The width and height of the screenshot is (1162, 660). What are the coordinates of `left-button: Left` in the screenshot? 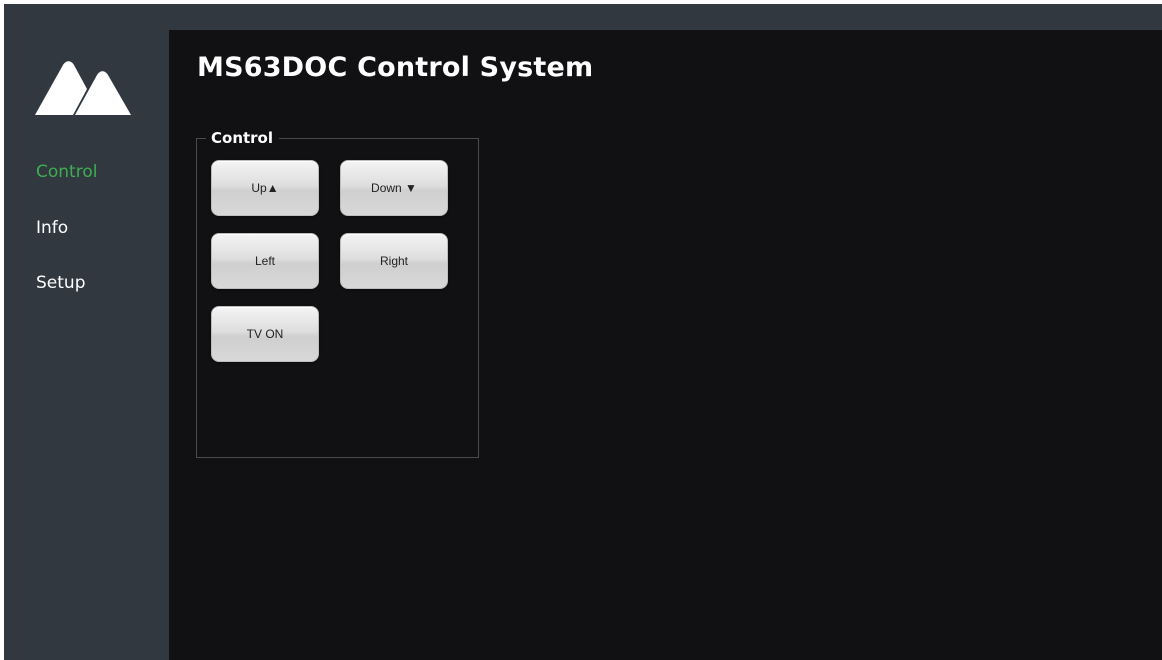 It's located at (265, 261).